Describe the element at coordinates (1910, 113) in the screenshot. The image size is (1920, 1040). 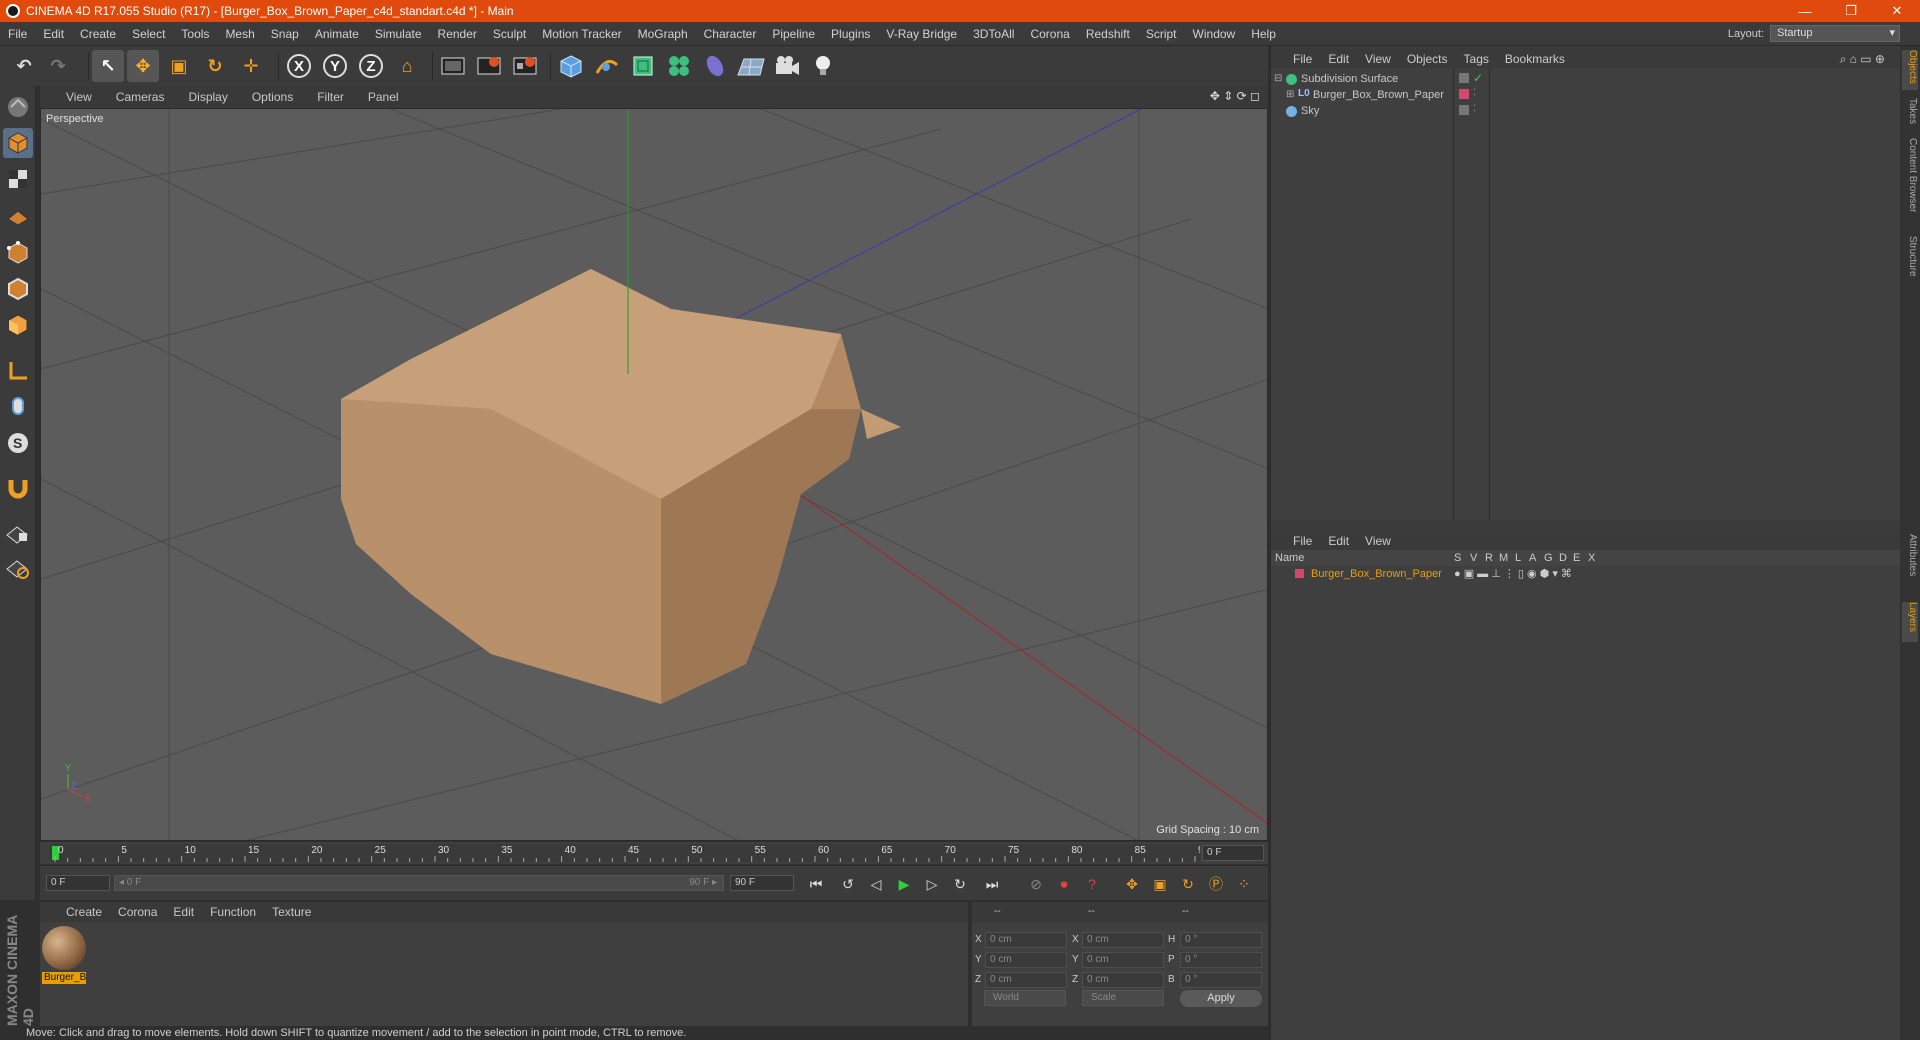
I see `tab-takes: Takes` at that location.